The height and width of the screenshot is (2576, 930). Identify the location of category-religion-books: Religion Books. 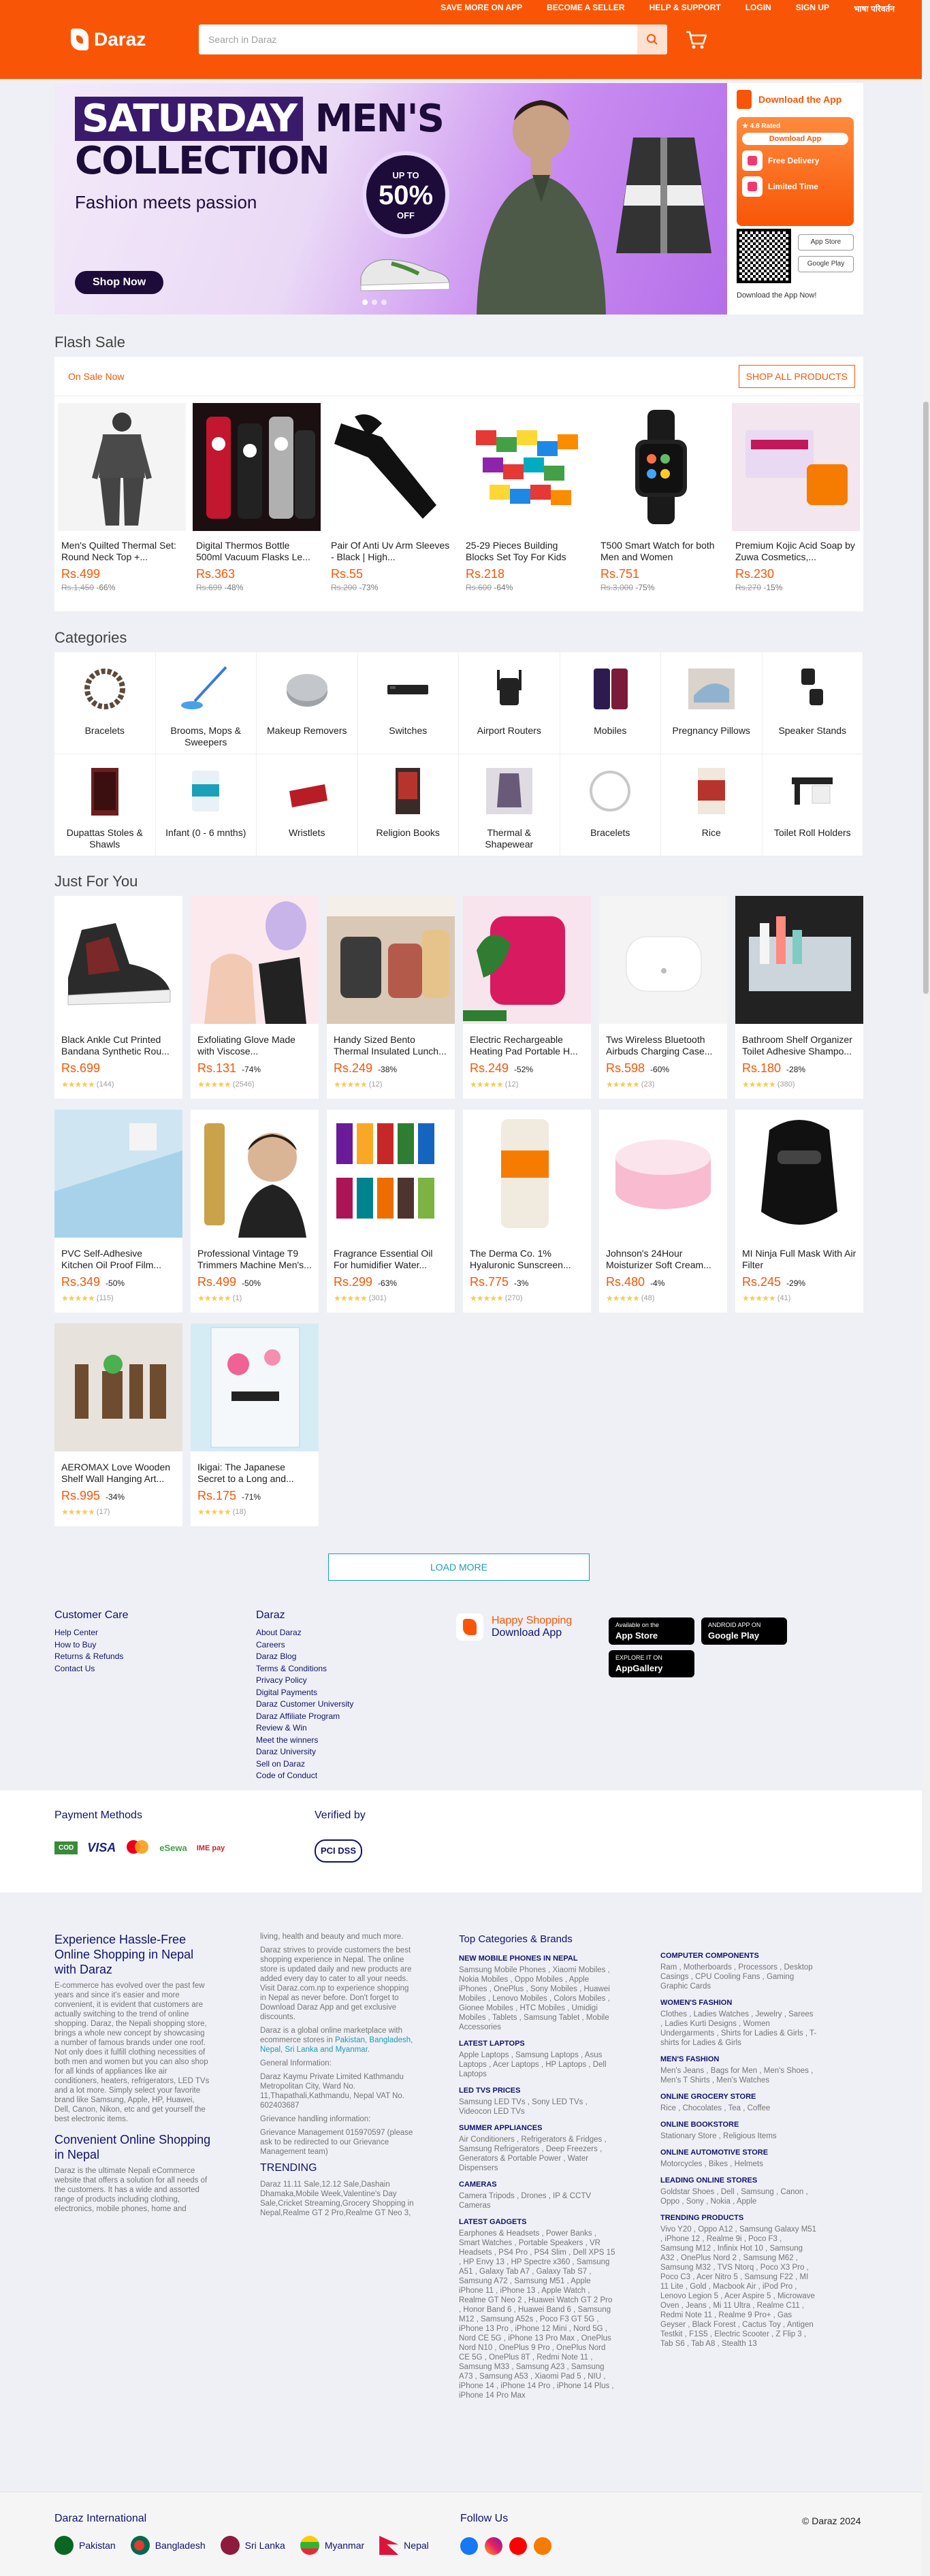
(408, 805).